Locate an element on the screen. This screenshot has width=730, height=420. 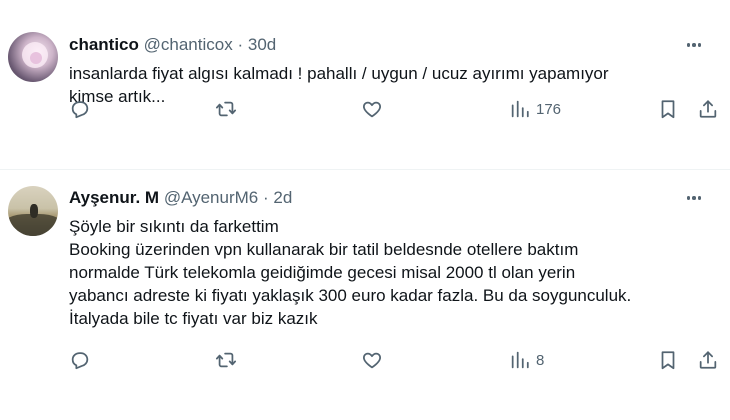
action-bar: 176 is located at coordinates (399, 109).